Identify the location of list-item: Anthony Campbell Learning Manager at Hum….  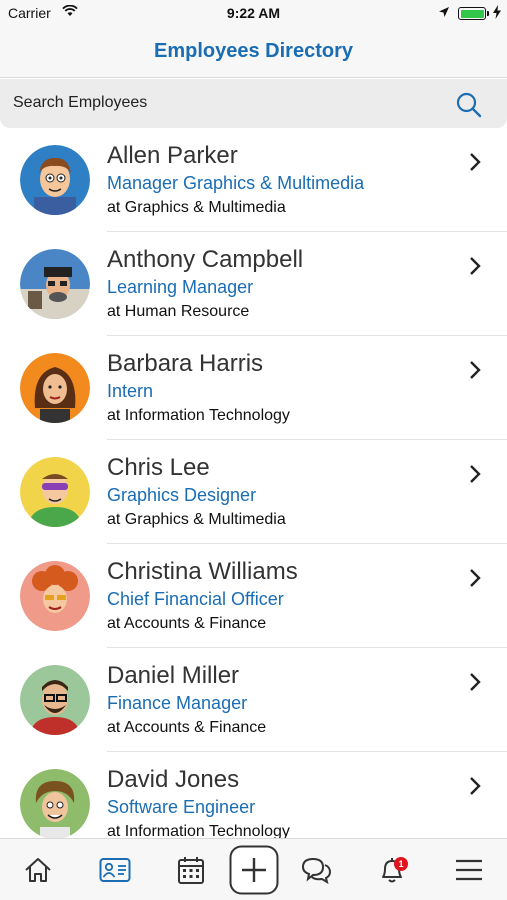
(253, 284).